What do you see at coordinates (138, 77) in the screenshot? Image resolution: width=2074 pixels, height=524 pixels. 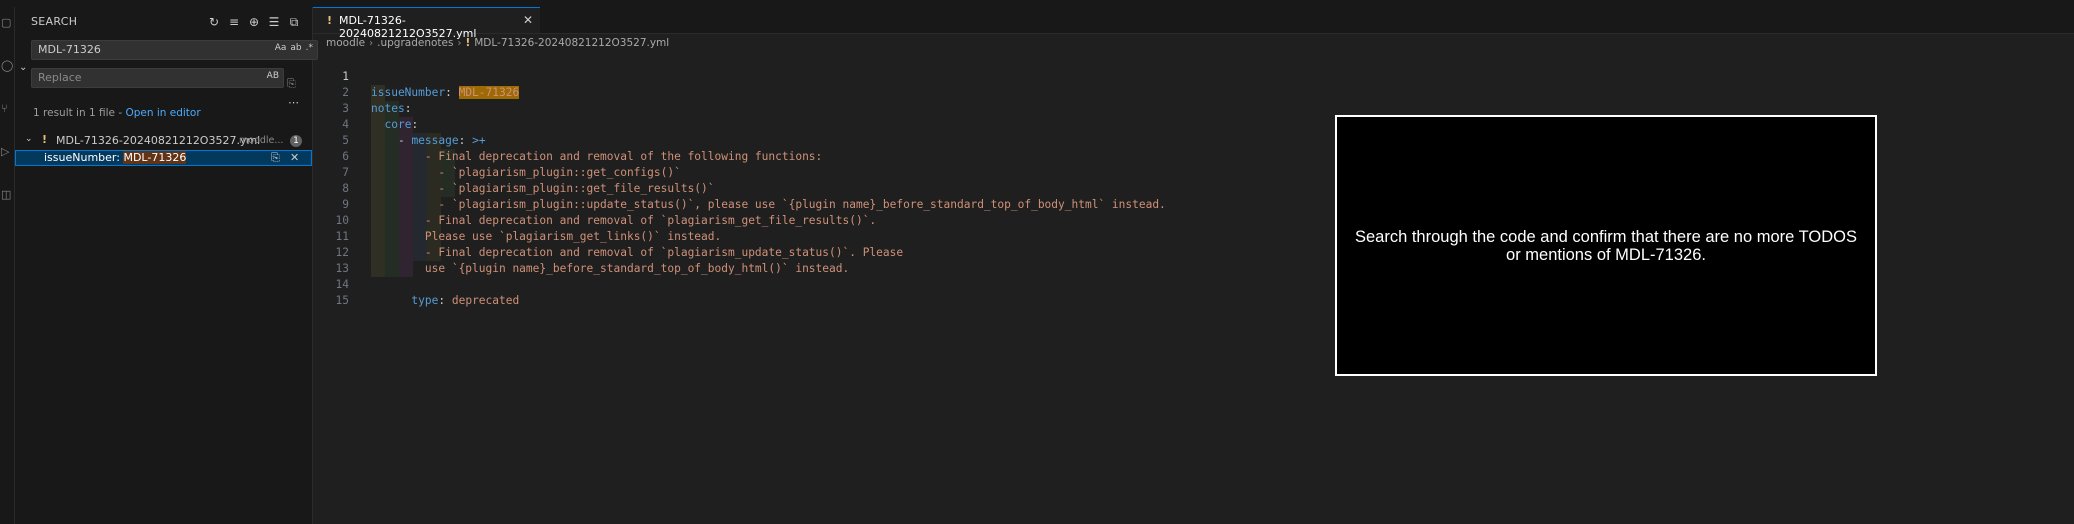 I see `replace-input` at bounding box center [138, 77].